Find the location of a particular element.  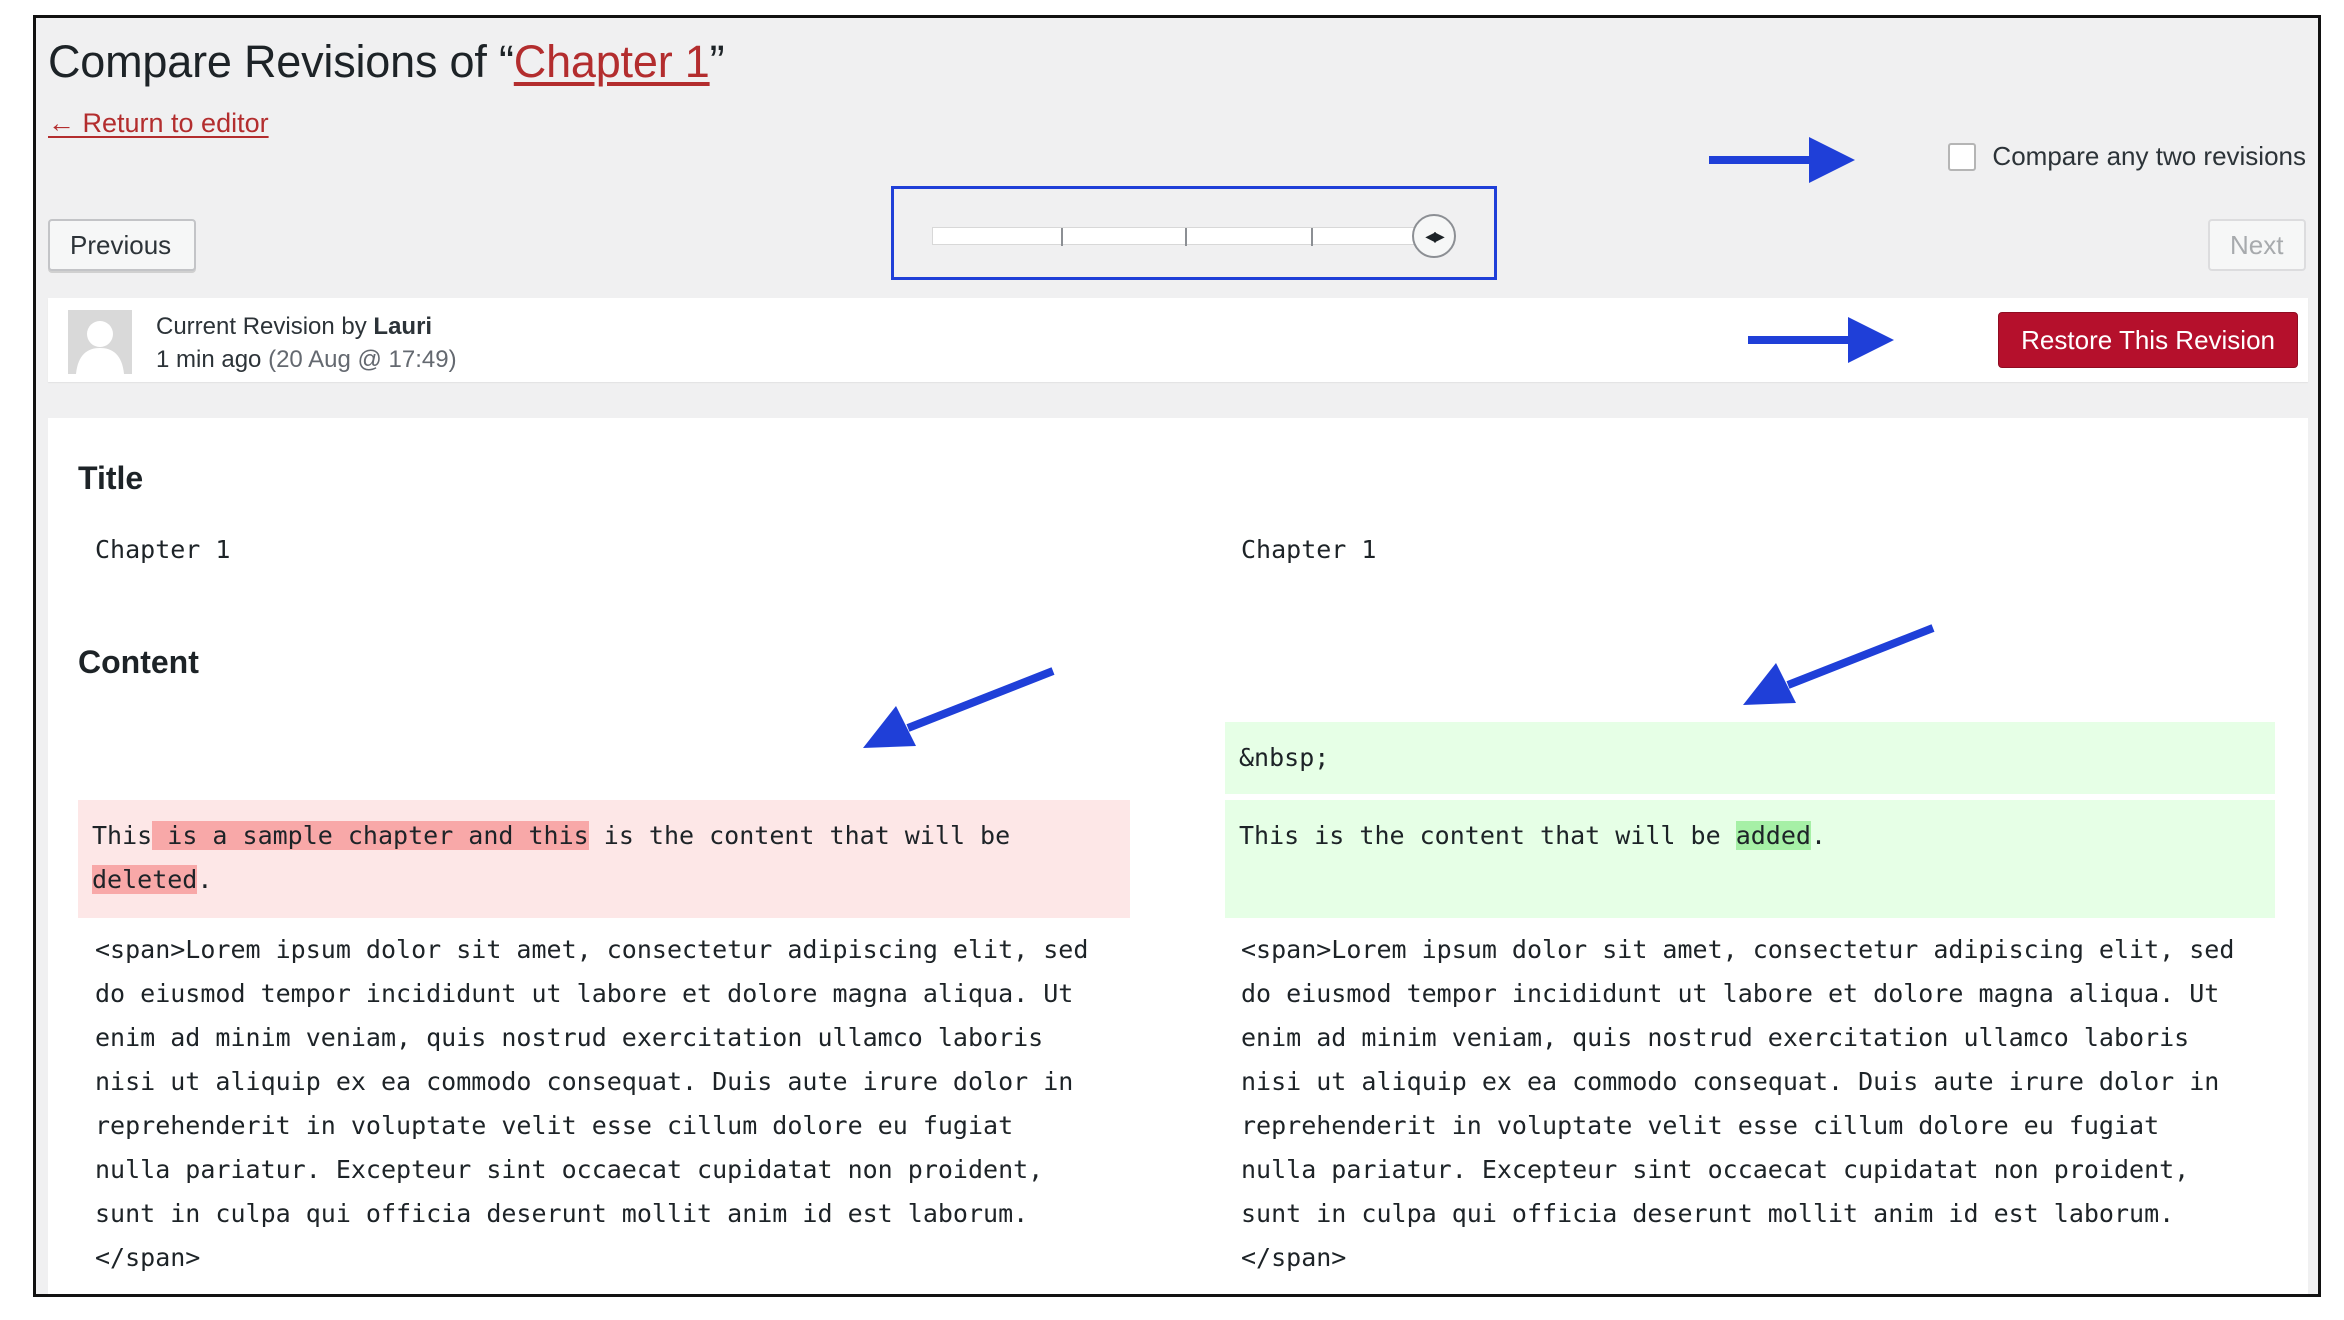

compare-two-checkbox is located at coordinates (1962, 156).